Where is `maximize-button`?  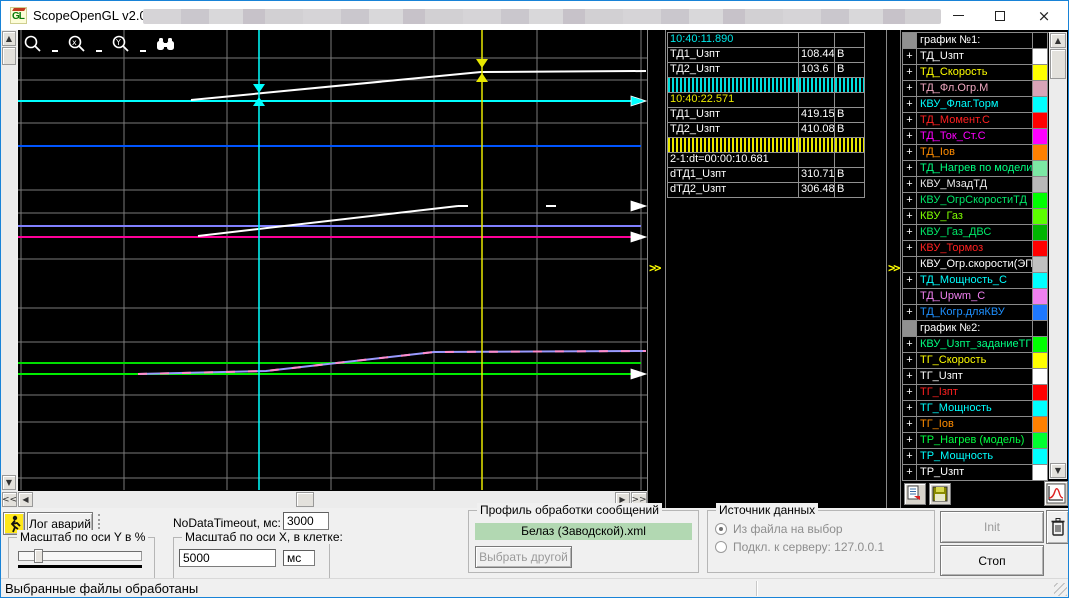
maximize-button is located at coordinates (1000, 15).